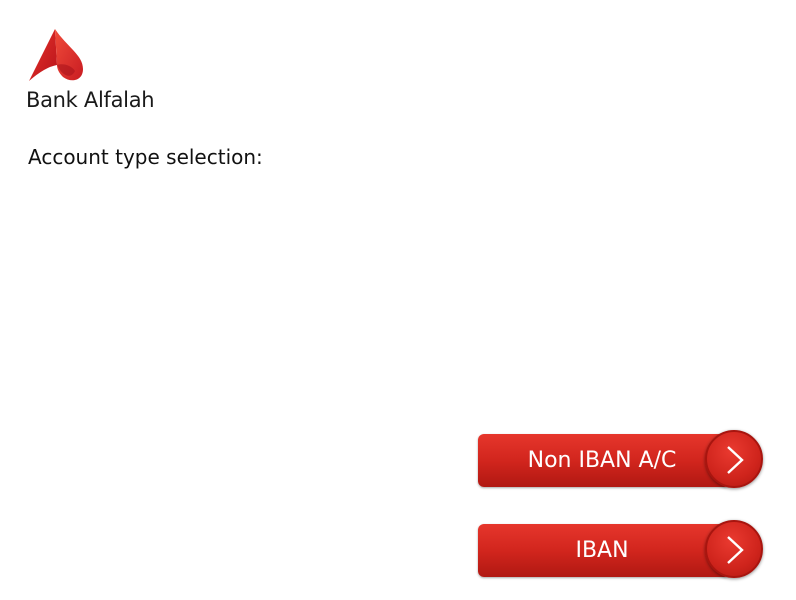 Image resolution: width=796 pixels, height=600 pixels. Describe the element at coordinates (90, 100) in the screenshot. I see `brand-name: Bank Alfalah` at that location.